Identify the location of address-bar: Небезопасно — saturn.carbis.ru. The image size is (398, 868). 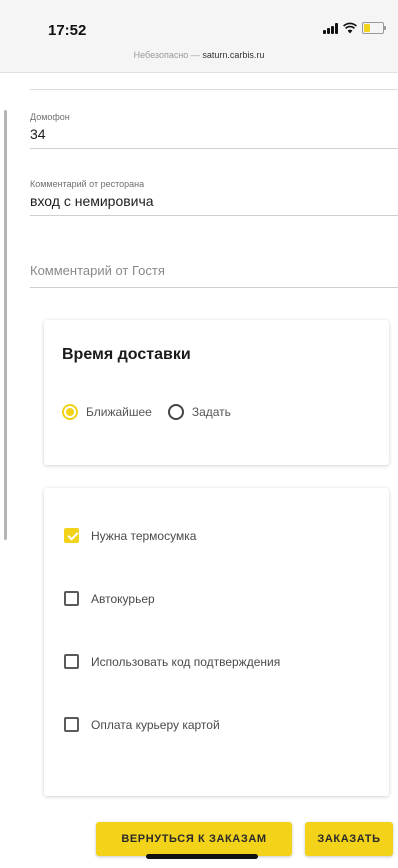
(199, 55).